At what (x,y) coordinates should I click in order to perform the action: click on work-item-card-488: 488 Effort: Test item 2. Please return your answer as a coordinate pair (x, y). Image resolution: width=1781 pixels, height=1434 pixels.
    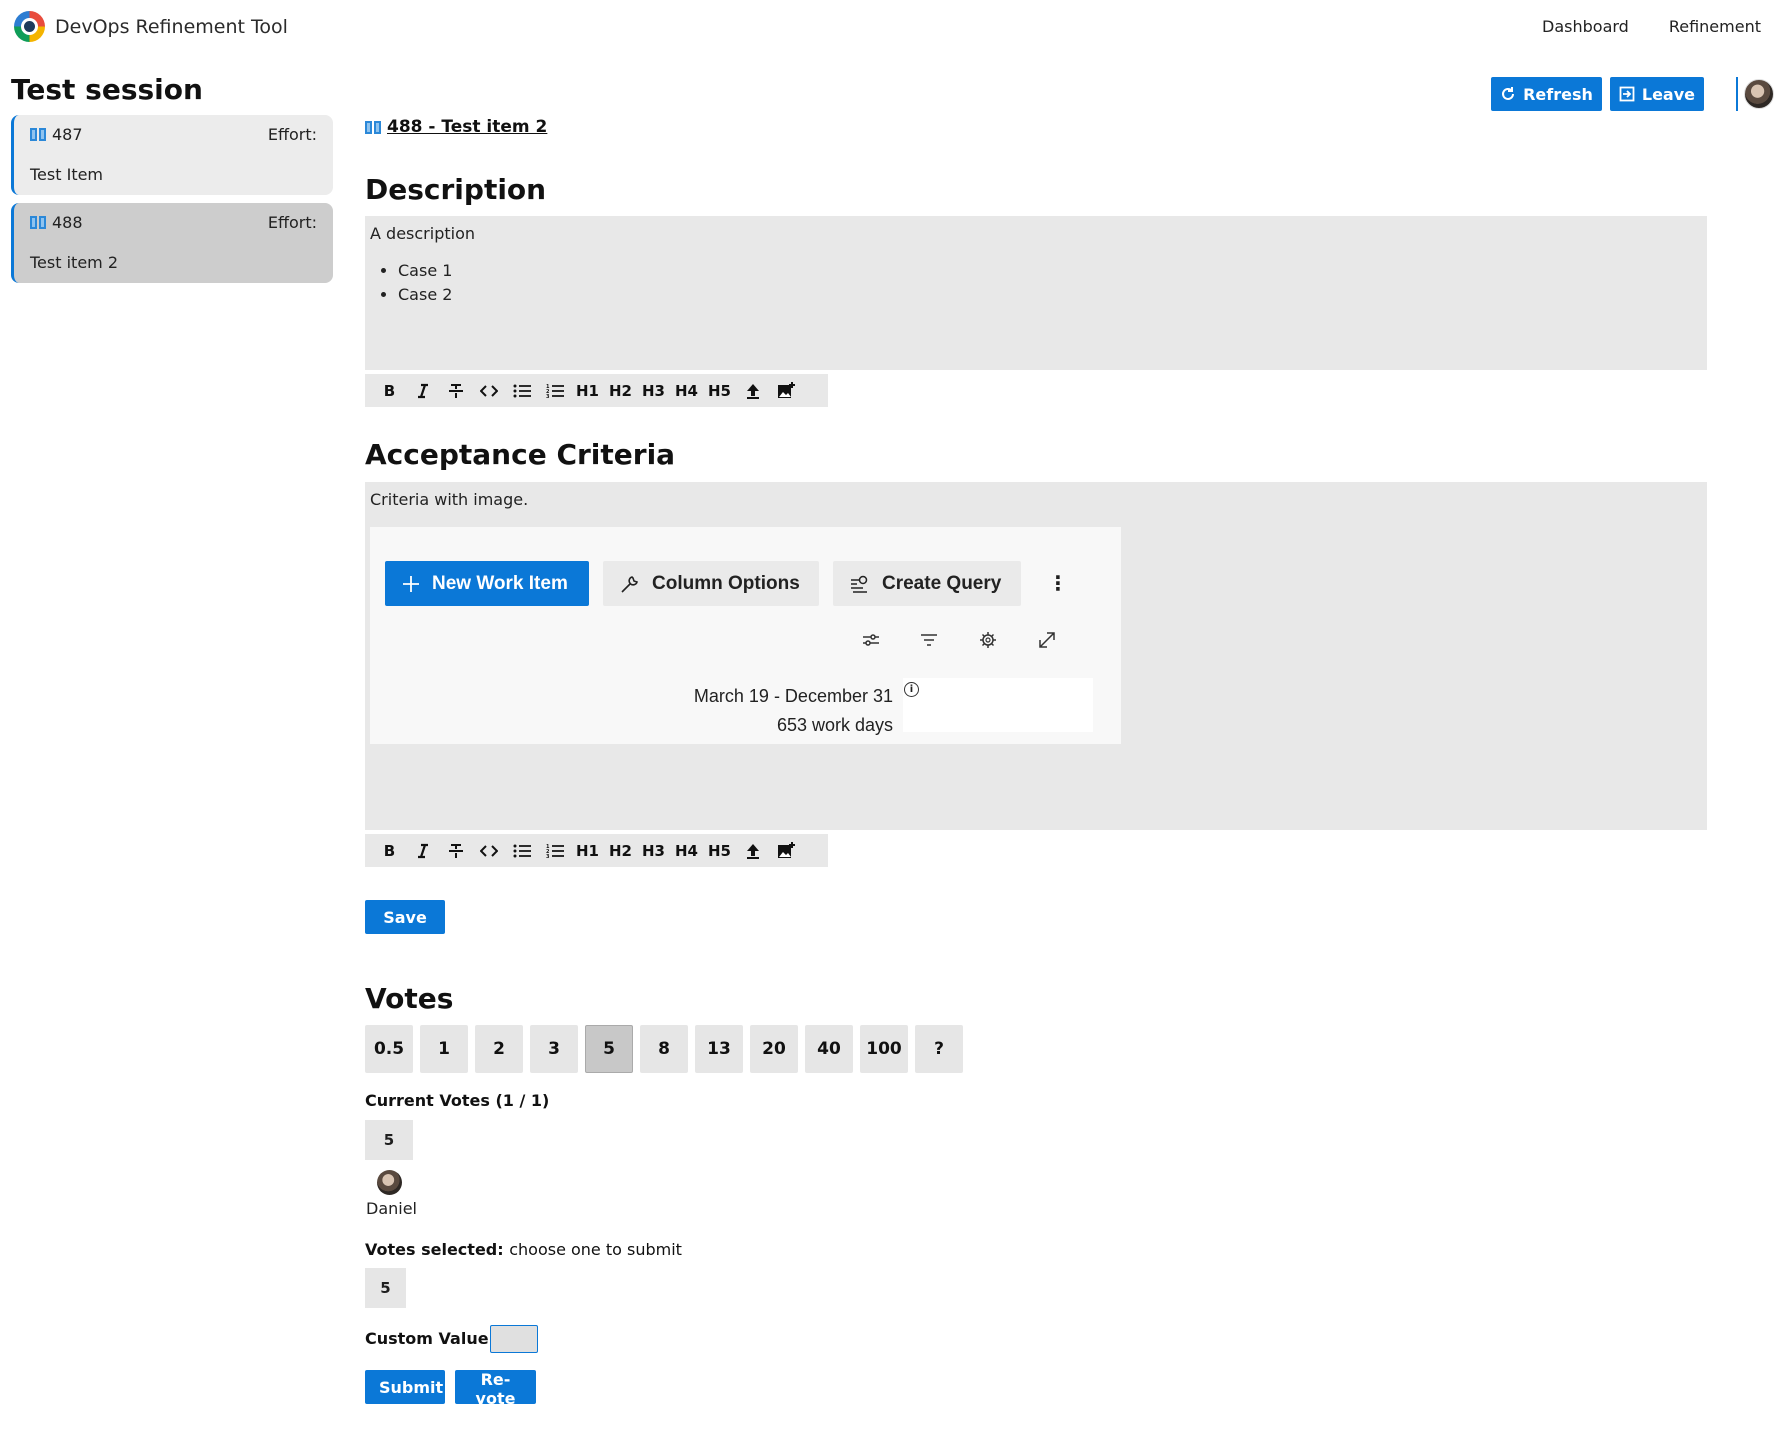
    Looking at the image, I should click on (172, 243).